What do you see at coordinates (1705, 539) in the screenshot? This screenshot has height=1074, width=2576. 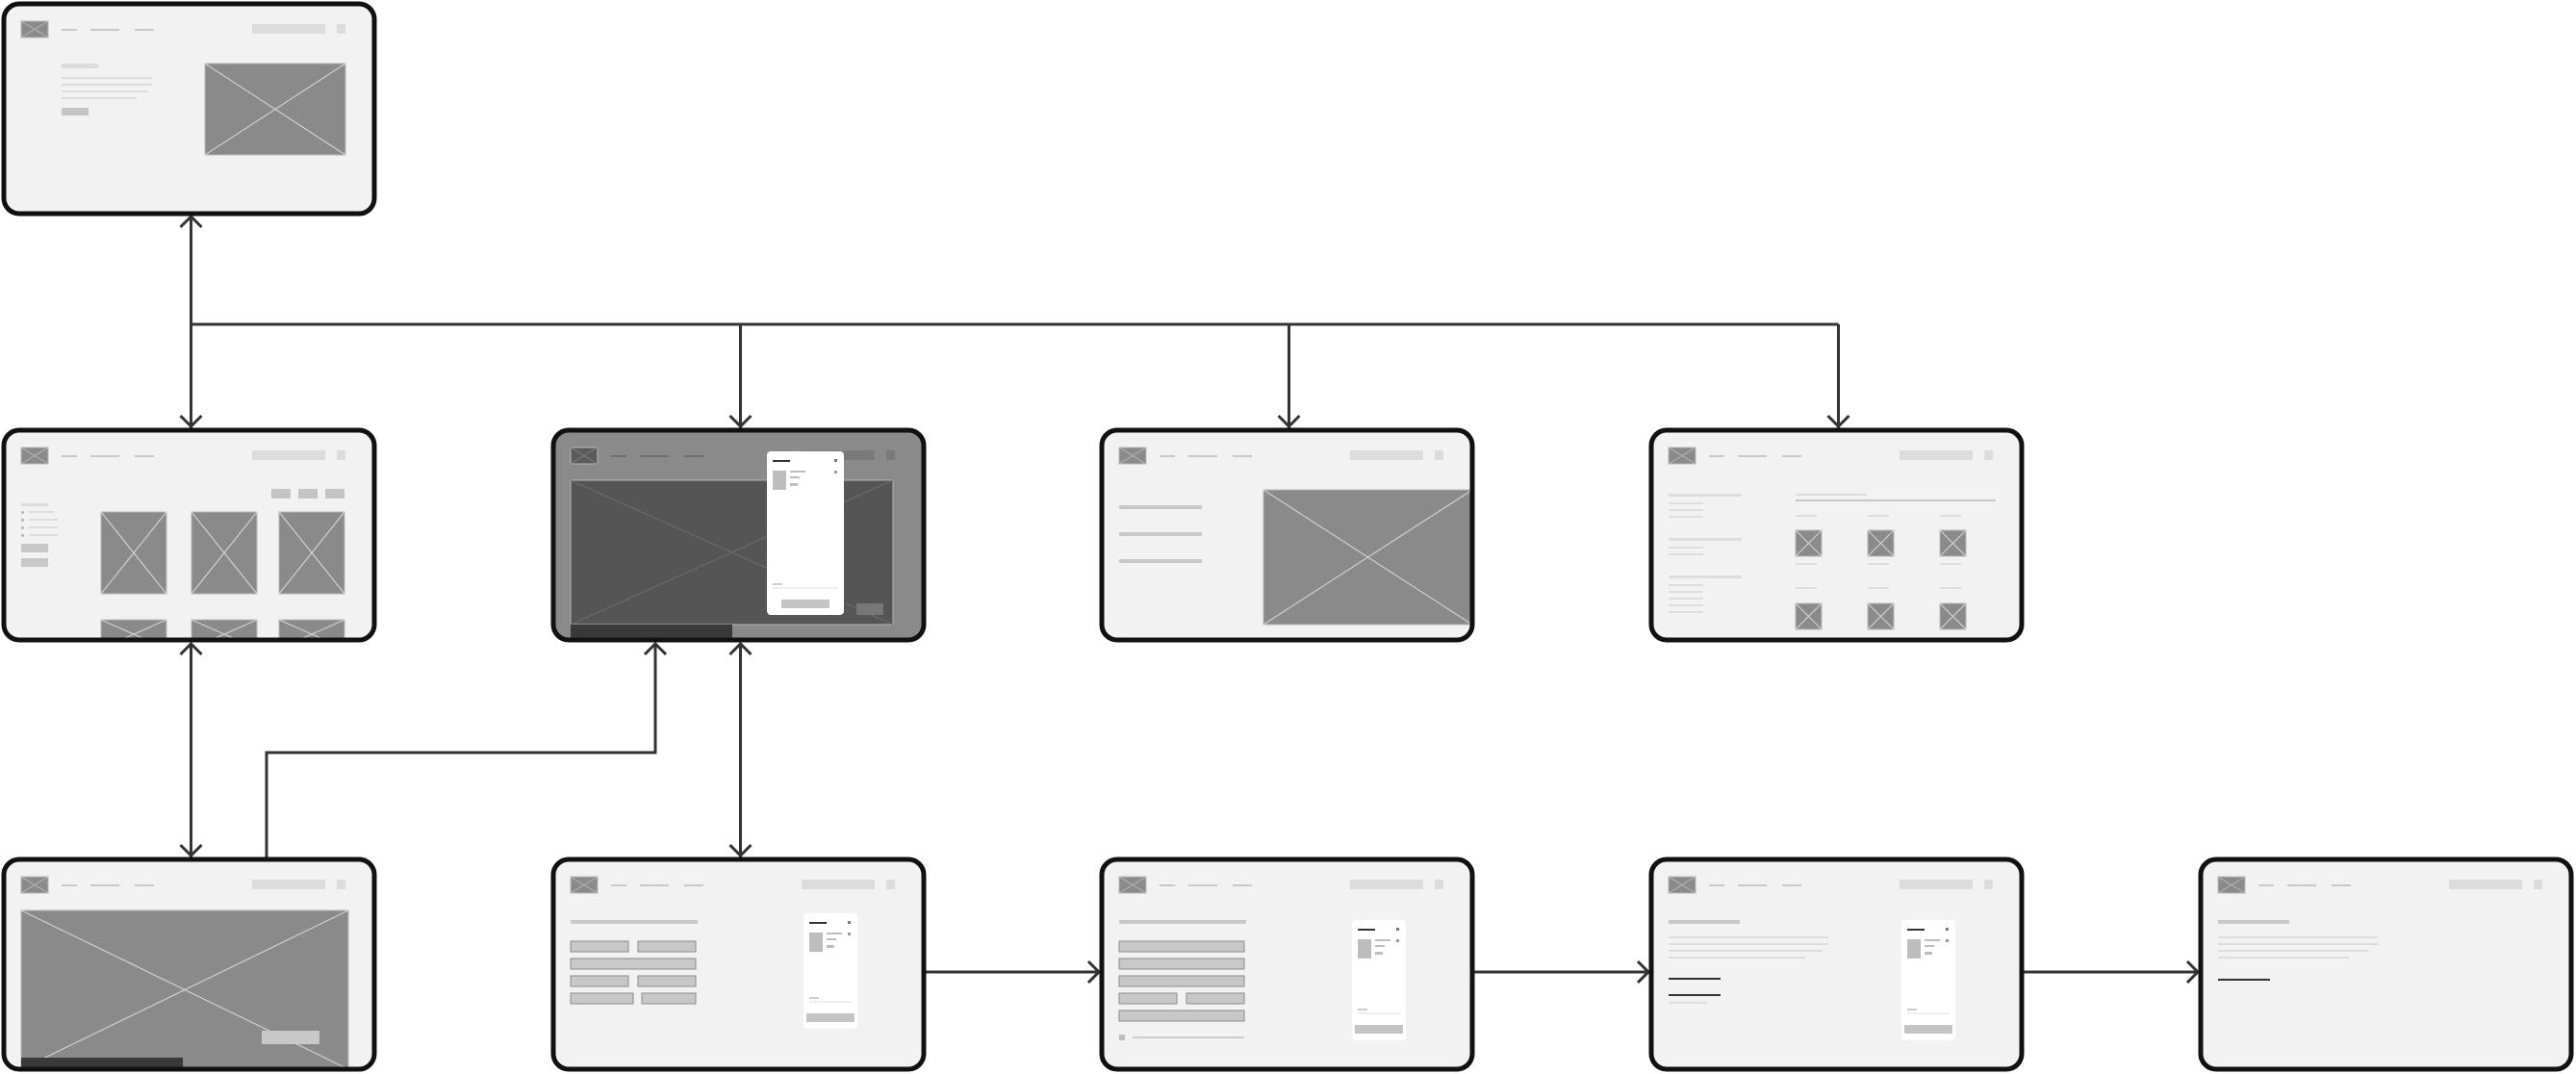 I see `sidebar-heading` at bounding box center [1705, 539].